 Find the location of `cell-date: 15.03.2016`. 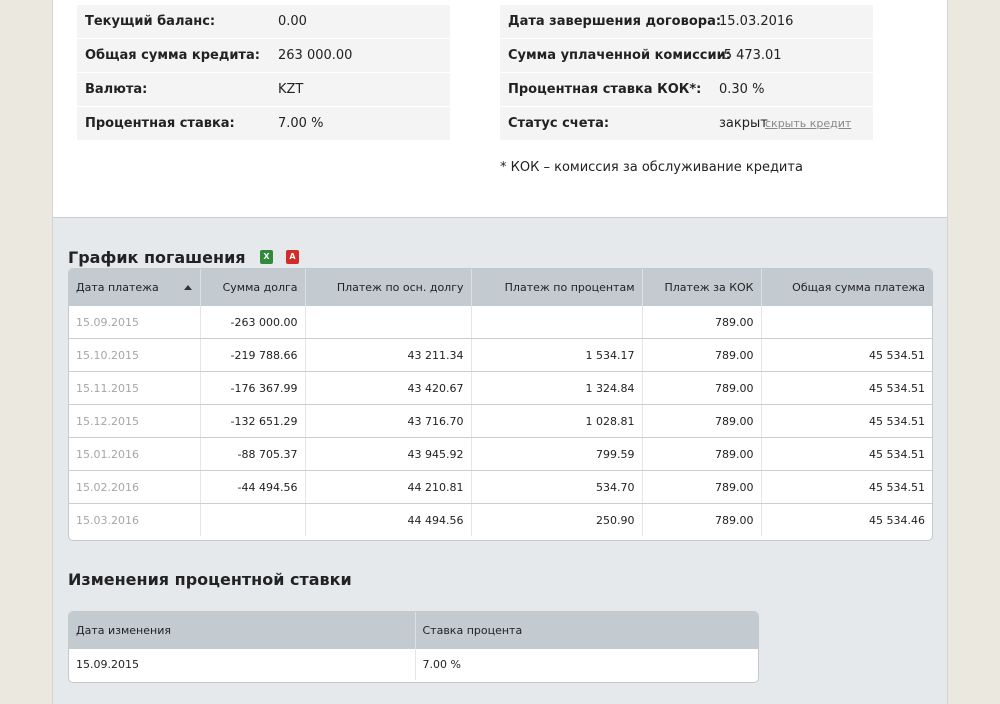

cell-date: 15.03.2016 is located at coordinates (135, 519).